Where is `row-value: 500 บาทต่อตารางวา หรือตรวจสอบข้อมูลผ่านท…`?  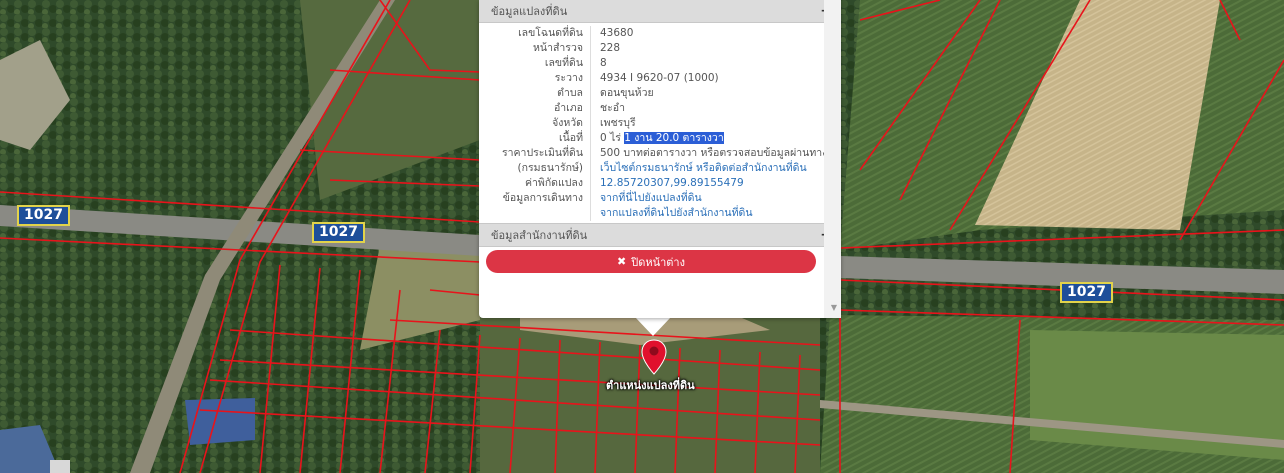
row-value: 500 บาทต่อตารางวา หรือตรวจสอบข้อมูลผ่านท… is located at coordinates (714, 153).